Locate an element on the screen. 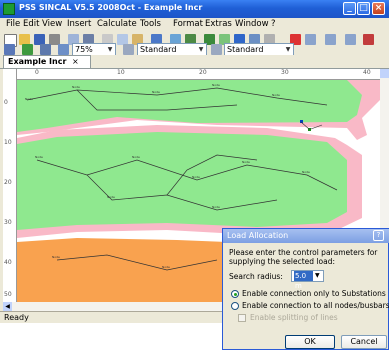  menu-view: View is located at coordinates (52, 24).